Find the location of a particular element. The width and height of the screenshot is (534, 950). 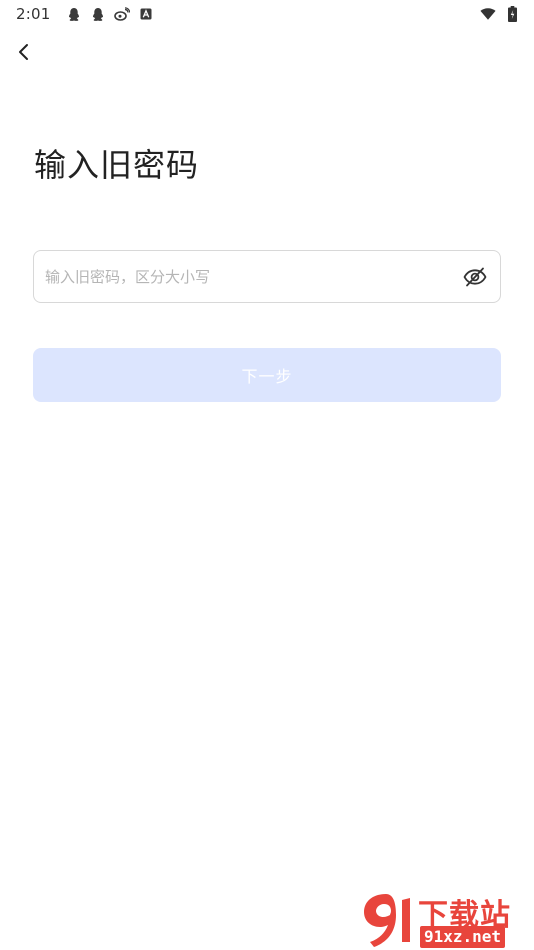

chevron-left-icon is located at coordinates (23, 52).